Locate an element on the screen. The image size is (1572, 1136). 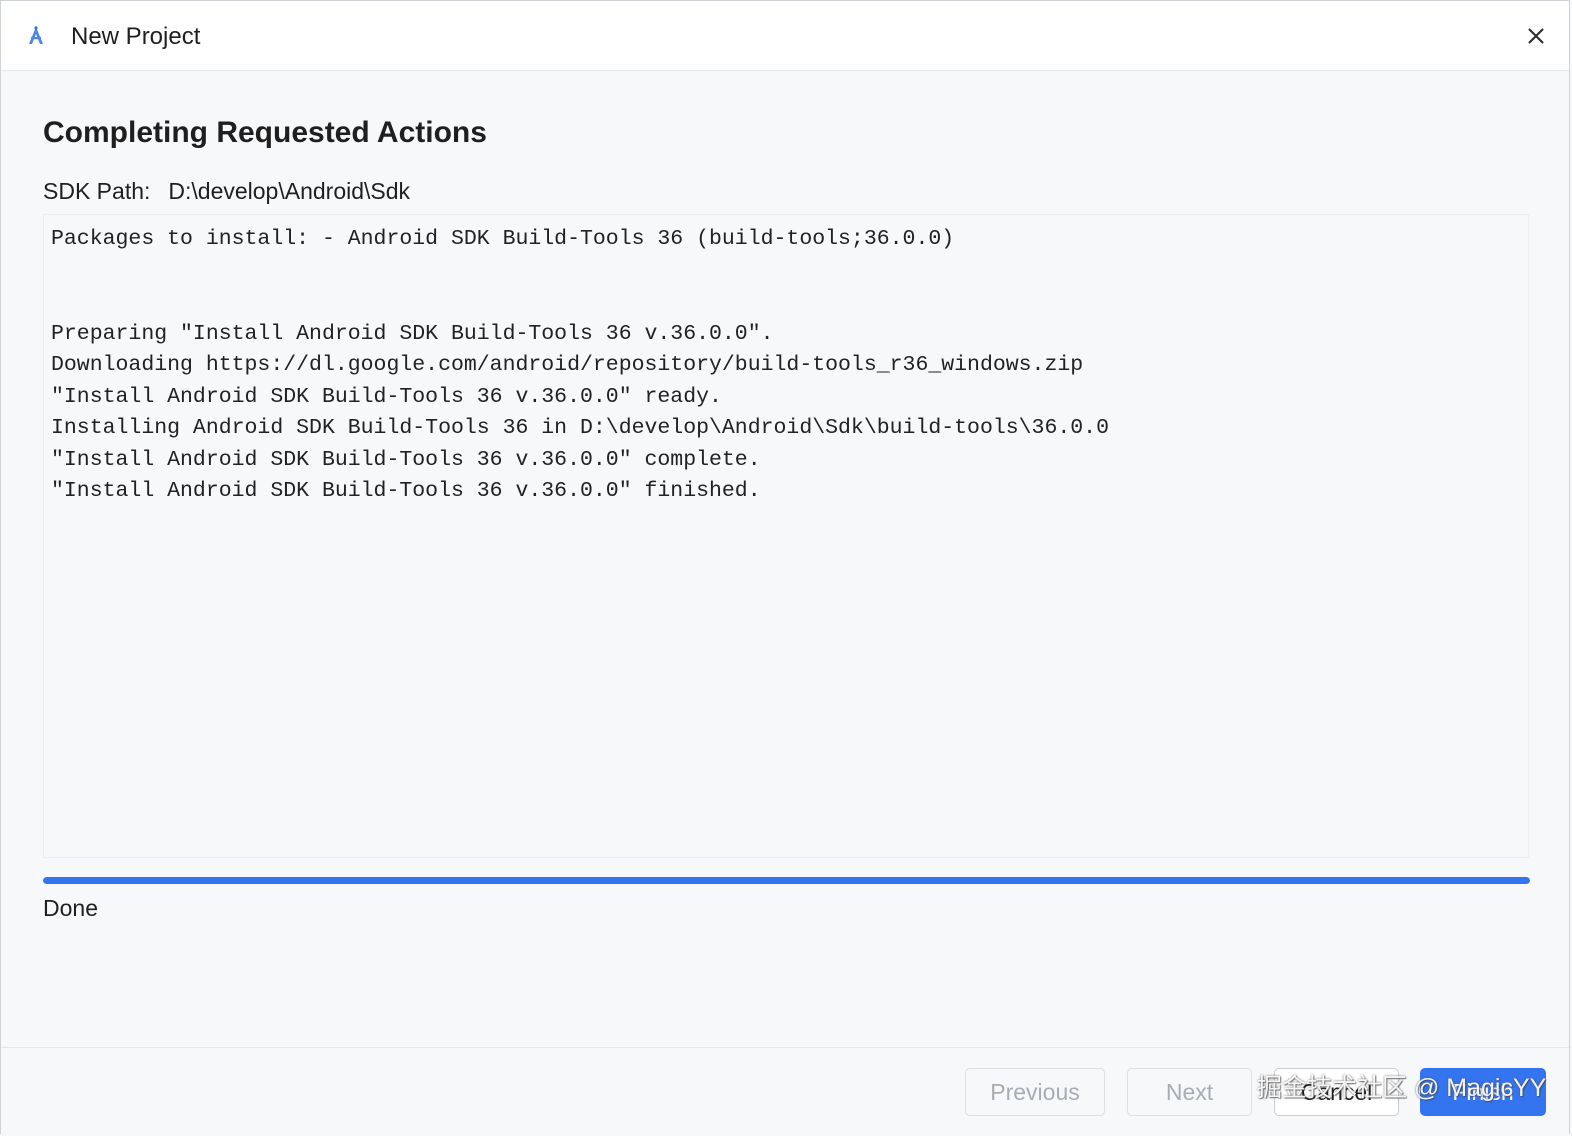
sdk-path-row: SDK Path: D:\develop\Android\Sdk is located at coordinates (226, 191).